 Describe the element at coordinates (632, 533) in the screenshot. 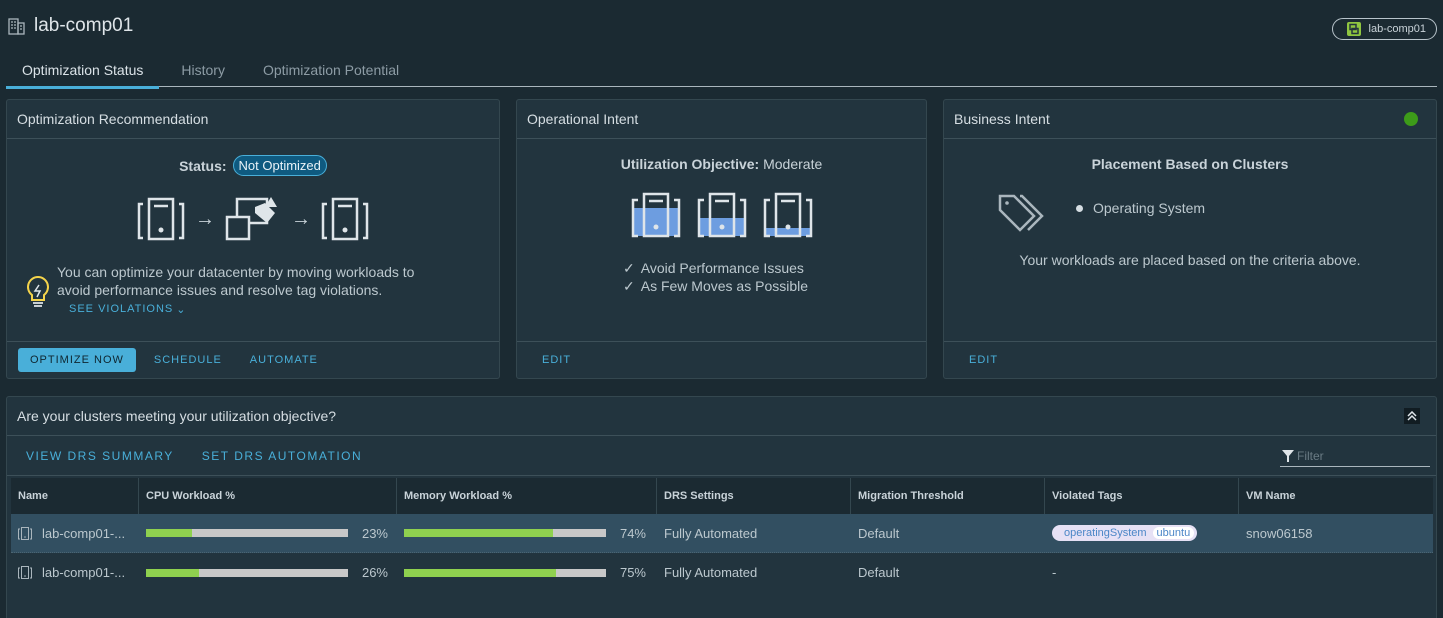

I see `memory-workload-value: 74%` at that location.